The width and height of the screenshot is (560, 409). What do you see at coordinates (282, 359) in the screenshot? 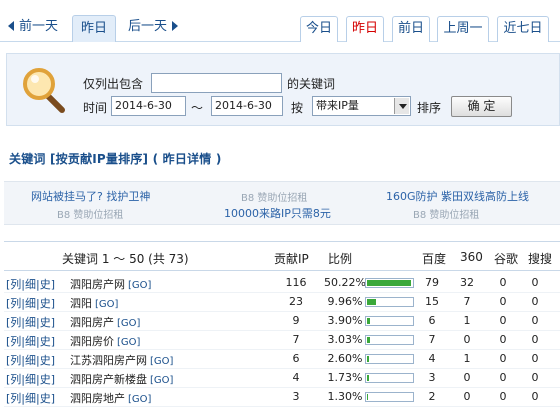
I see `table-row: [列|细|史] 江苏泗阳房产网 [GO] 6 2.60% 4 1 0 0` at bounding box center [282, 359].